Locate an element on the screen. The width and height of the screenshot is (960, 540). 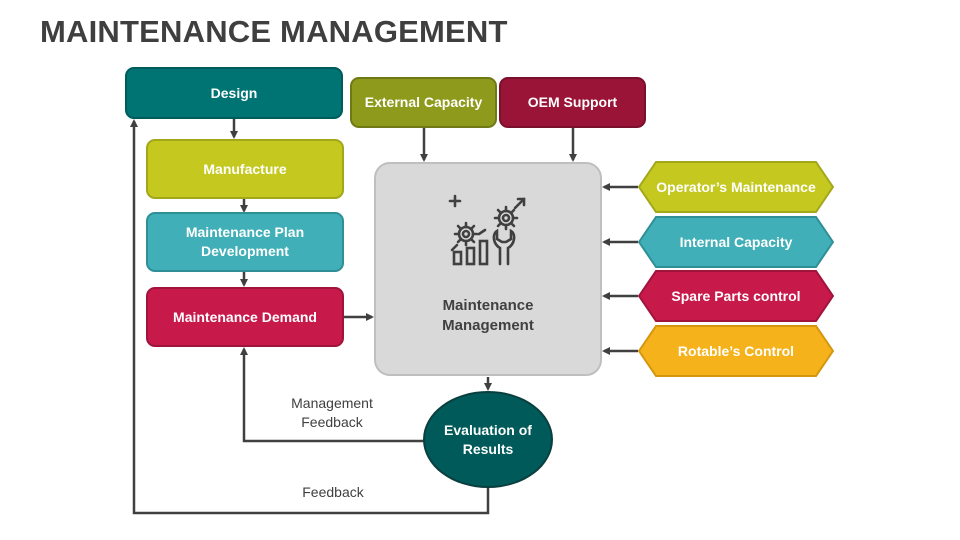
maintenance-demand-box: Maintenance Demand is located at coordinates (245, 317).